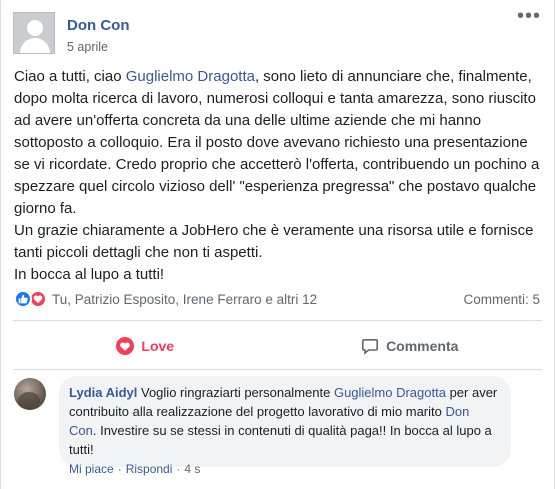 Image resolution: width=555 pixels, height=489 pixels. What do you see at coordinates (35, 28) in the screenshot?
I see `avatar-placeholder-head` at bounding box center [35, 28].